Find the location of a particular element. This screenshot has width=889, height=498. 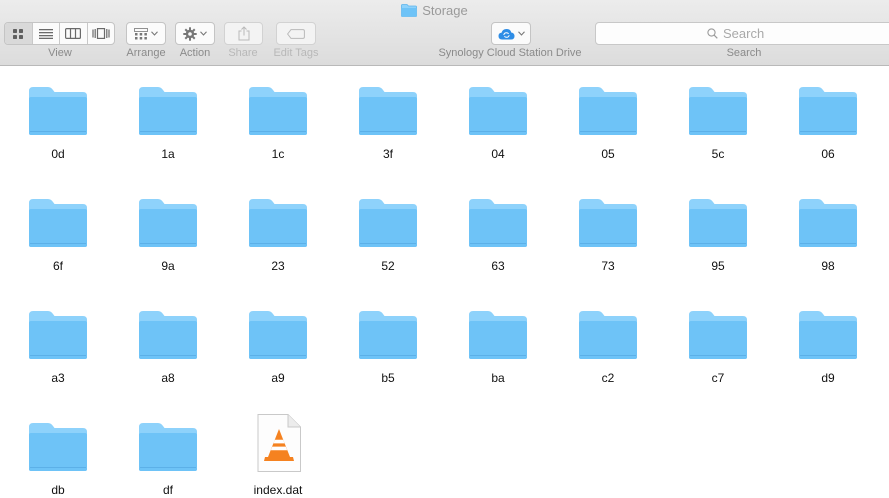

item-name: 63 is located at coordinates (498, 266).